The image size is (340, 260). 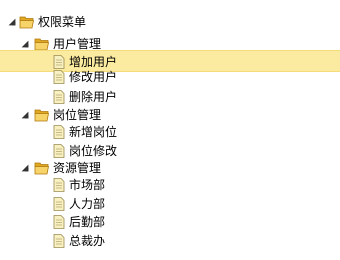 What do you see at coordinates (170, 241) in the screenshot?
I see `tree-leaf-president-office: 总裁办` at bounding box center [170, 241].